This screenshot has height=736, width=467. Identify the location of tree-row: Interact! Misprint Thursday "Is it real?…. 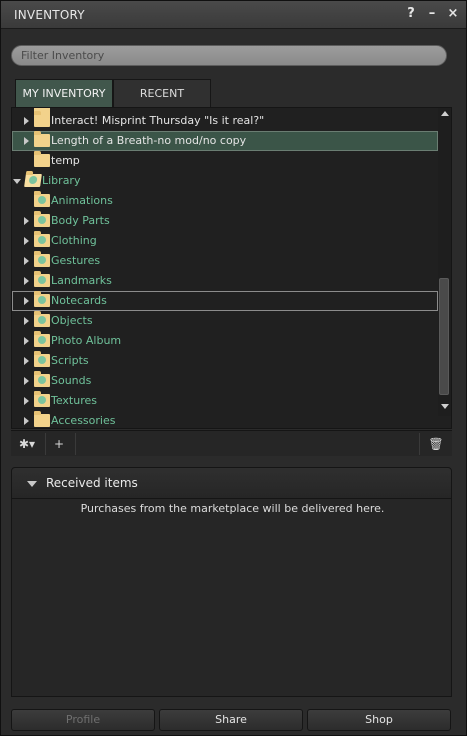
(225, 121).